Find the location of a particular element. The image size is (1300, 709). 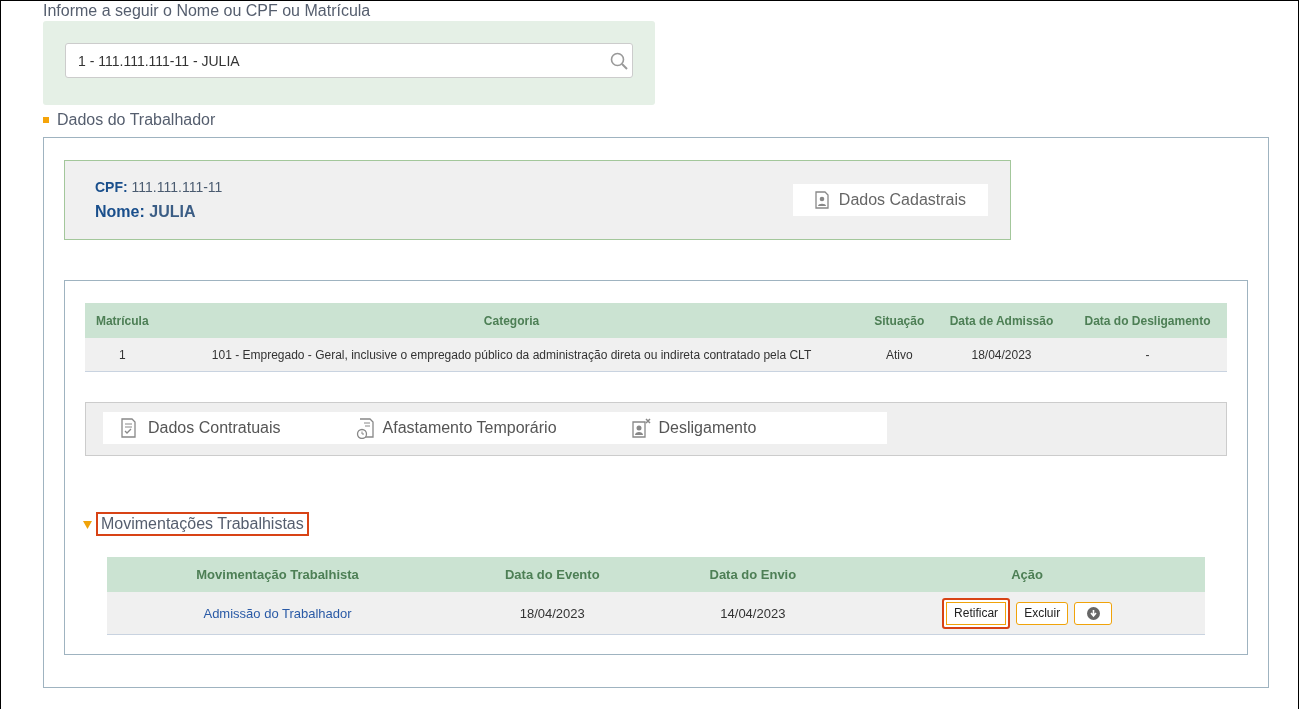

download-icon is located at coordinates (1093, 613).